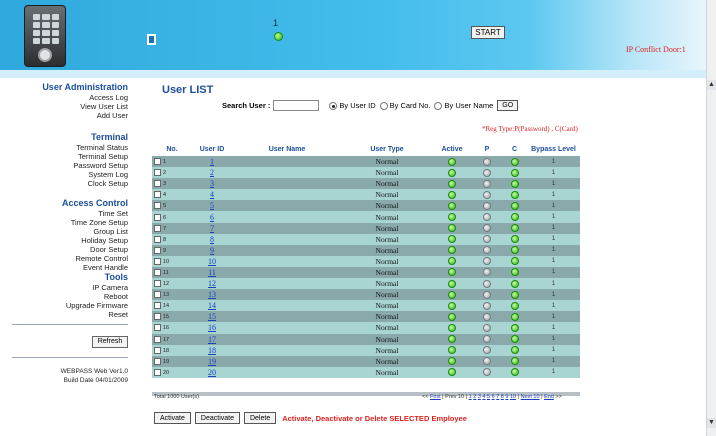  What do you see at coordinates (287, 149) in the screenshot?
I see `col-header: User Name` at bounding box center [287, 149].